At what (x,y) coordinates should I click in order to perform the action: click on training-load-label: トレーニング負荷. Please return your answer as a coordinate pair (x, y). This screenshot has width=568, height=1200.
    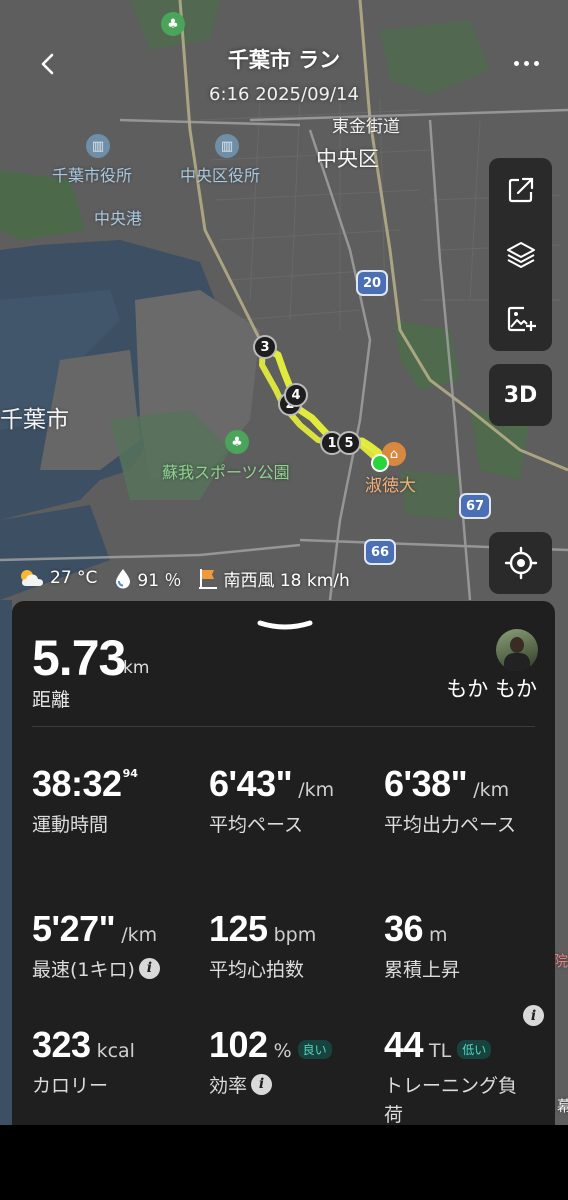
    Looking at the image, I should click on (451, 1100).